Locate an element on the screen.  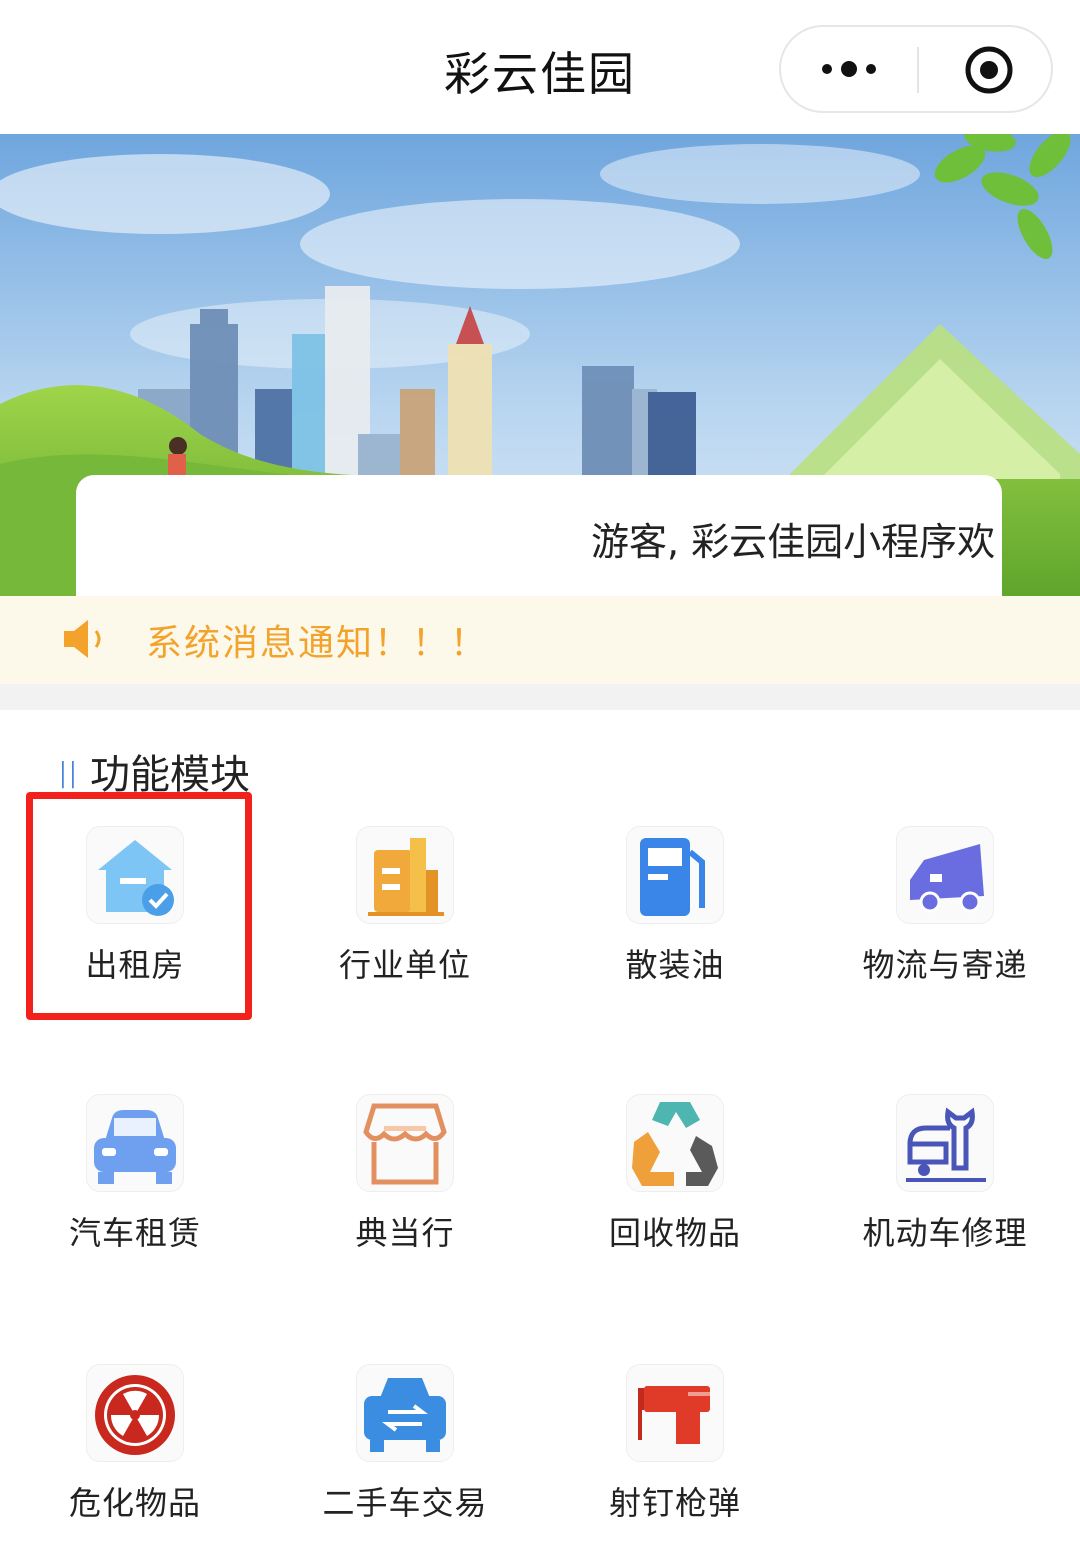
module-logistics: 物流与寄递 is located at coordinates (945, 906).